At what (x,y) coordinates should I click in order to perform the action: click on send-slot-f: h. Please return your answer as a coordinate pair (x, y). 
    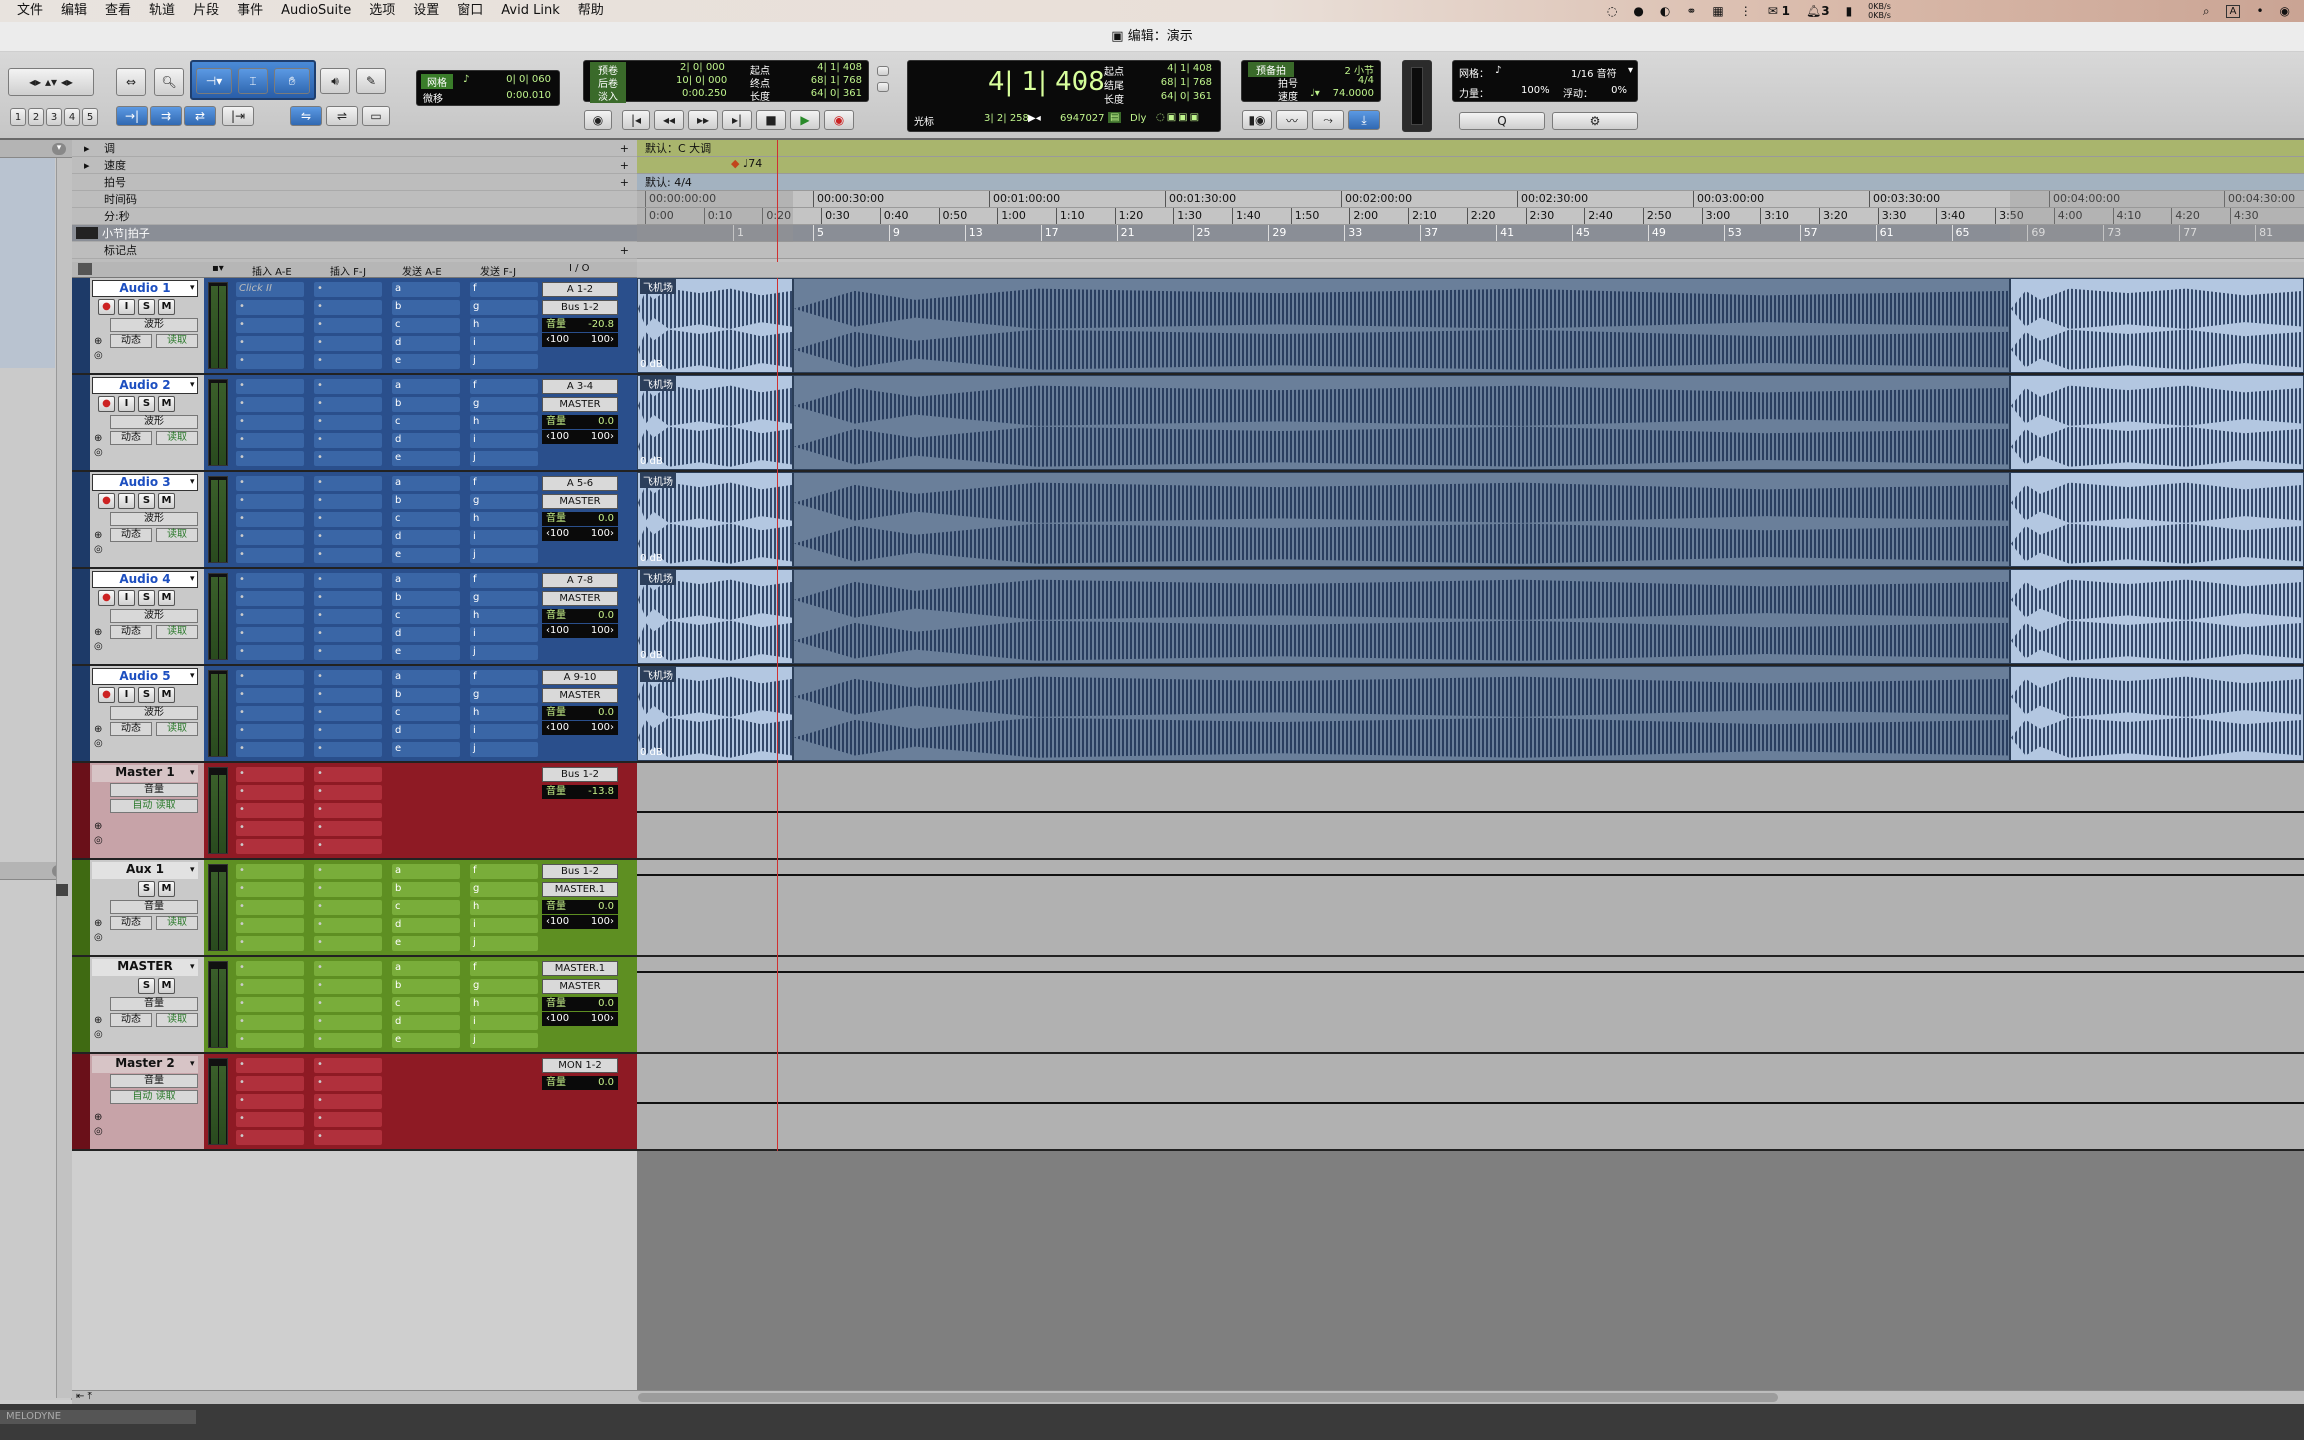
    Looking at the image, I should click on (504, 616).